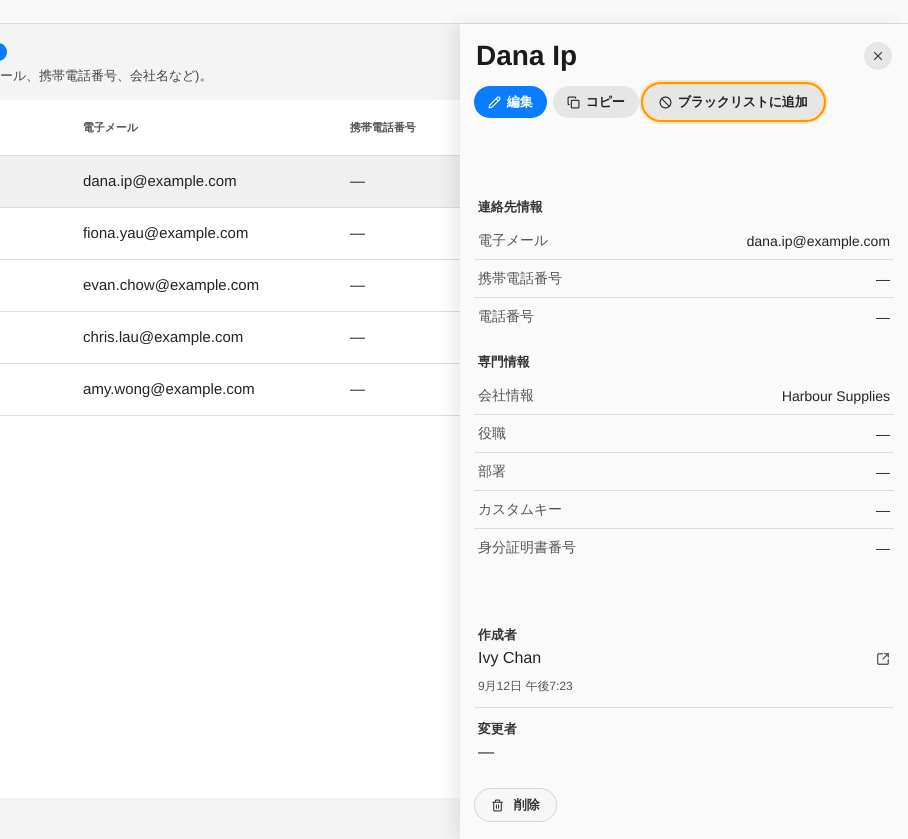 The image size is (908, 839). I want to click on field-label: カスタムキー, so click(520, 509).